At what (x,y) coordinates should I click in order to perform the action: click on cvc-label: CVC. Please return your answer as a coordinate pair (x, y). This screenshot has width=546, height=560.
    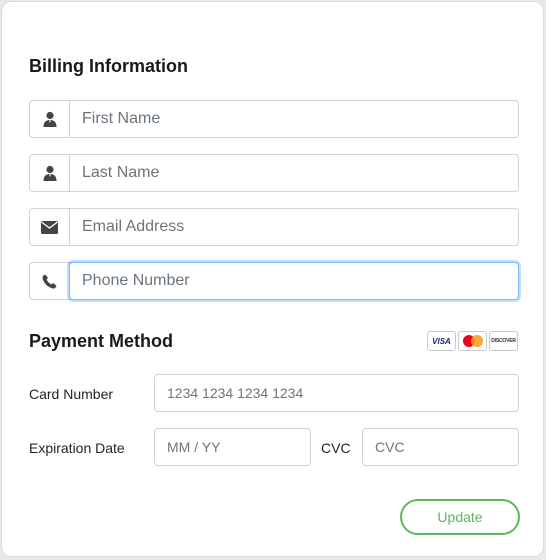
    Looking at the image, I should click on (336, 448).